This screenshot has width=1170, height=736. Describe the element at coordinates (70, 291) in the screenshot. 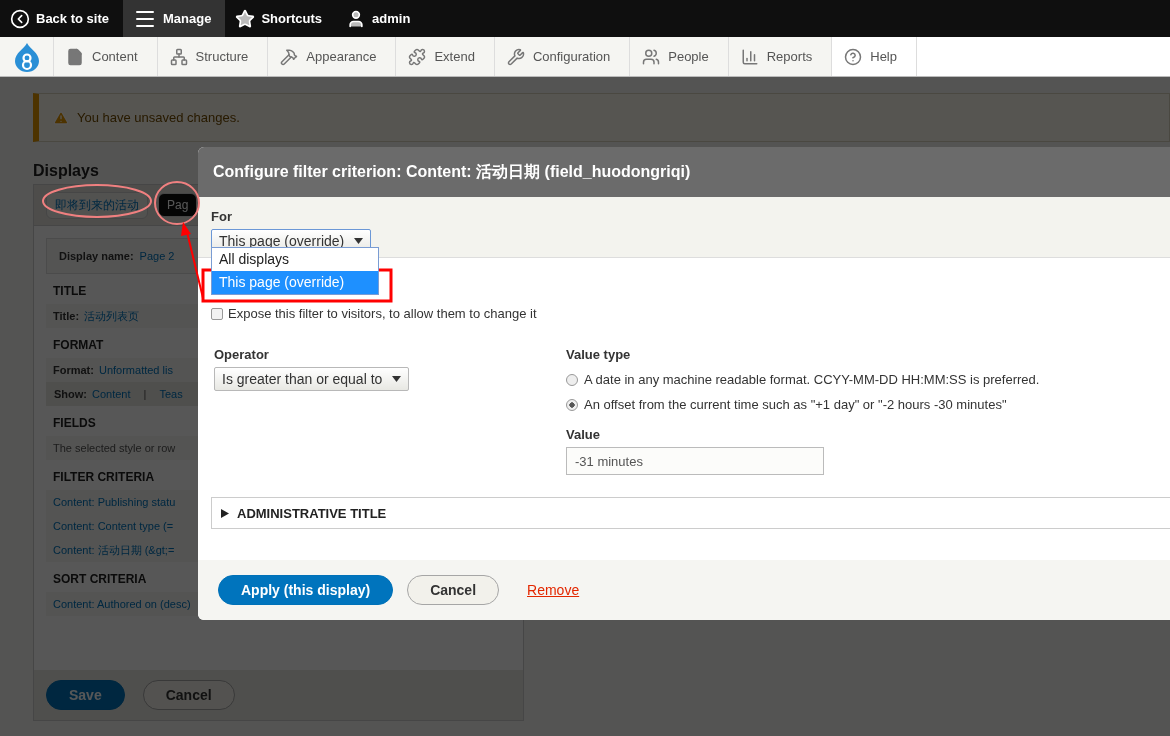

I see `section-heading: TITLE` at that location.